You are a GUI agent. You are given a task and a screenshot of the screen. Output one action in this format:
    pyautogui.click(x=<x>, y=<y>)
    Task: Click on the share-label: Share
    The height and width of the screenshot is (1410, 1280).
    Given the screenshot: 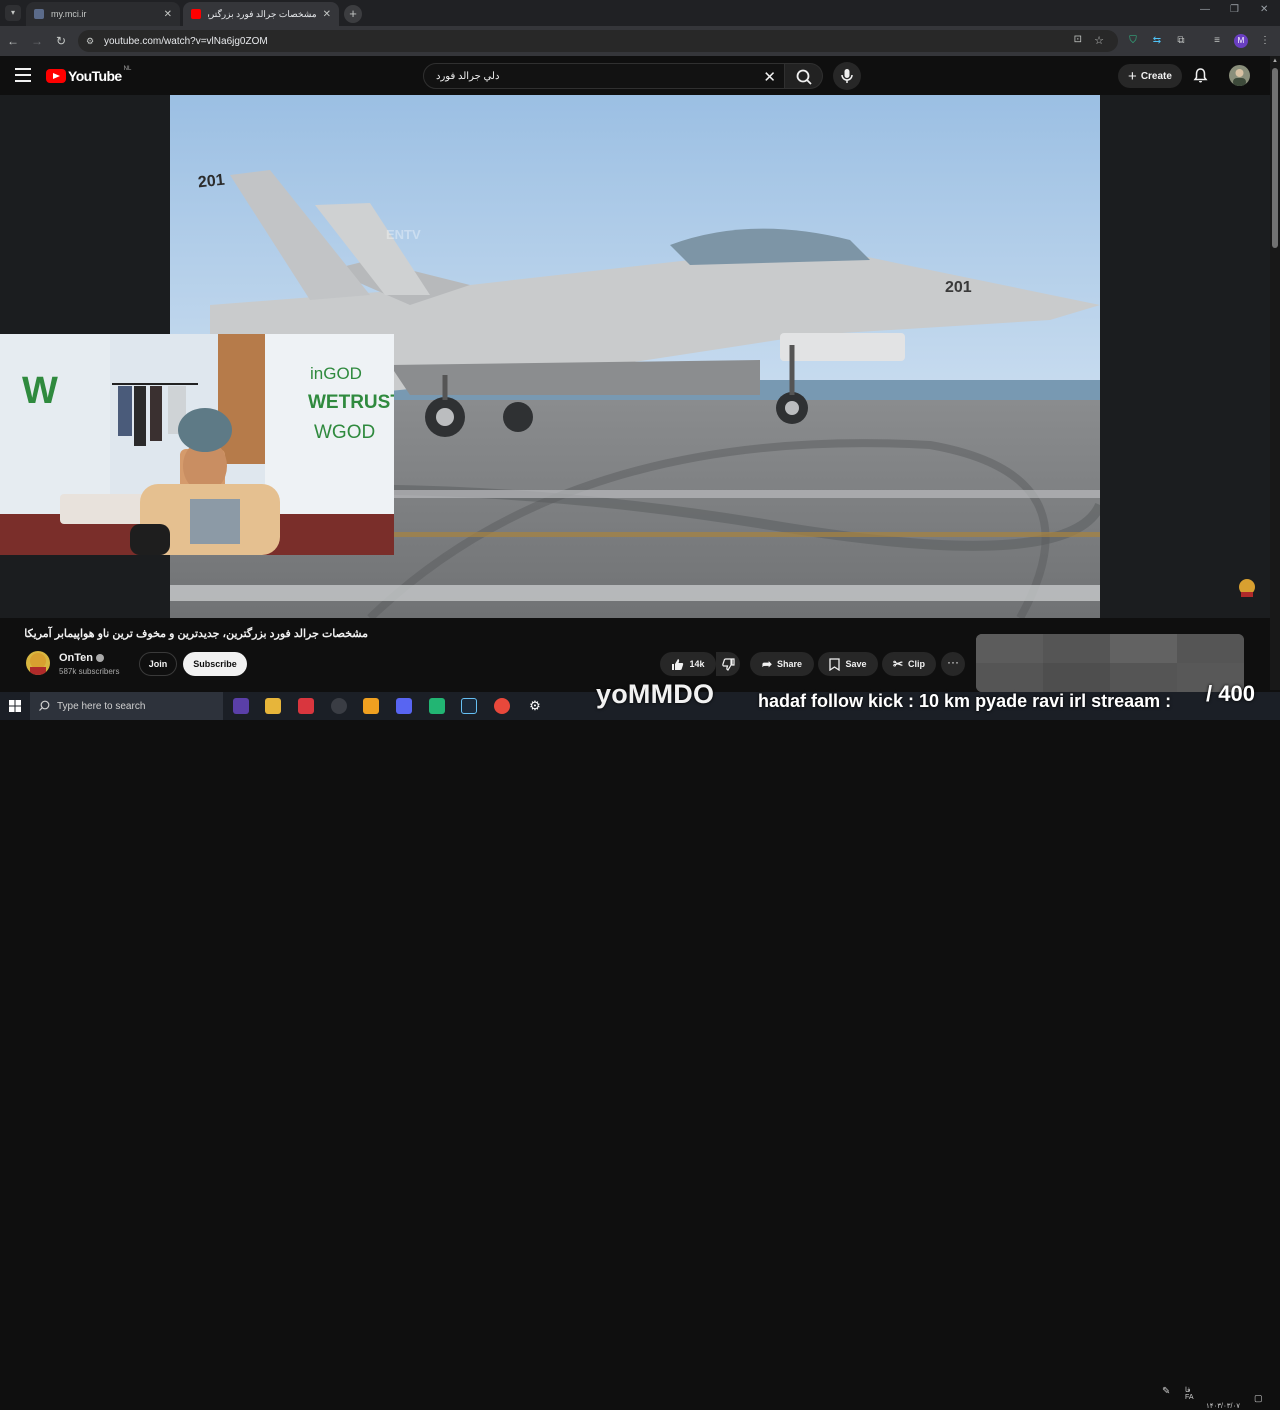 What is the action you would take?
    pyautogui.click(x=790, y=664)
    